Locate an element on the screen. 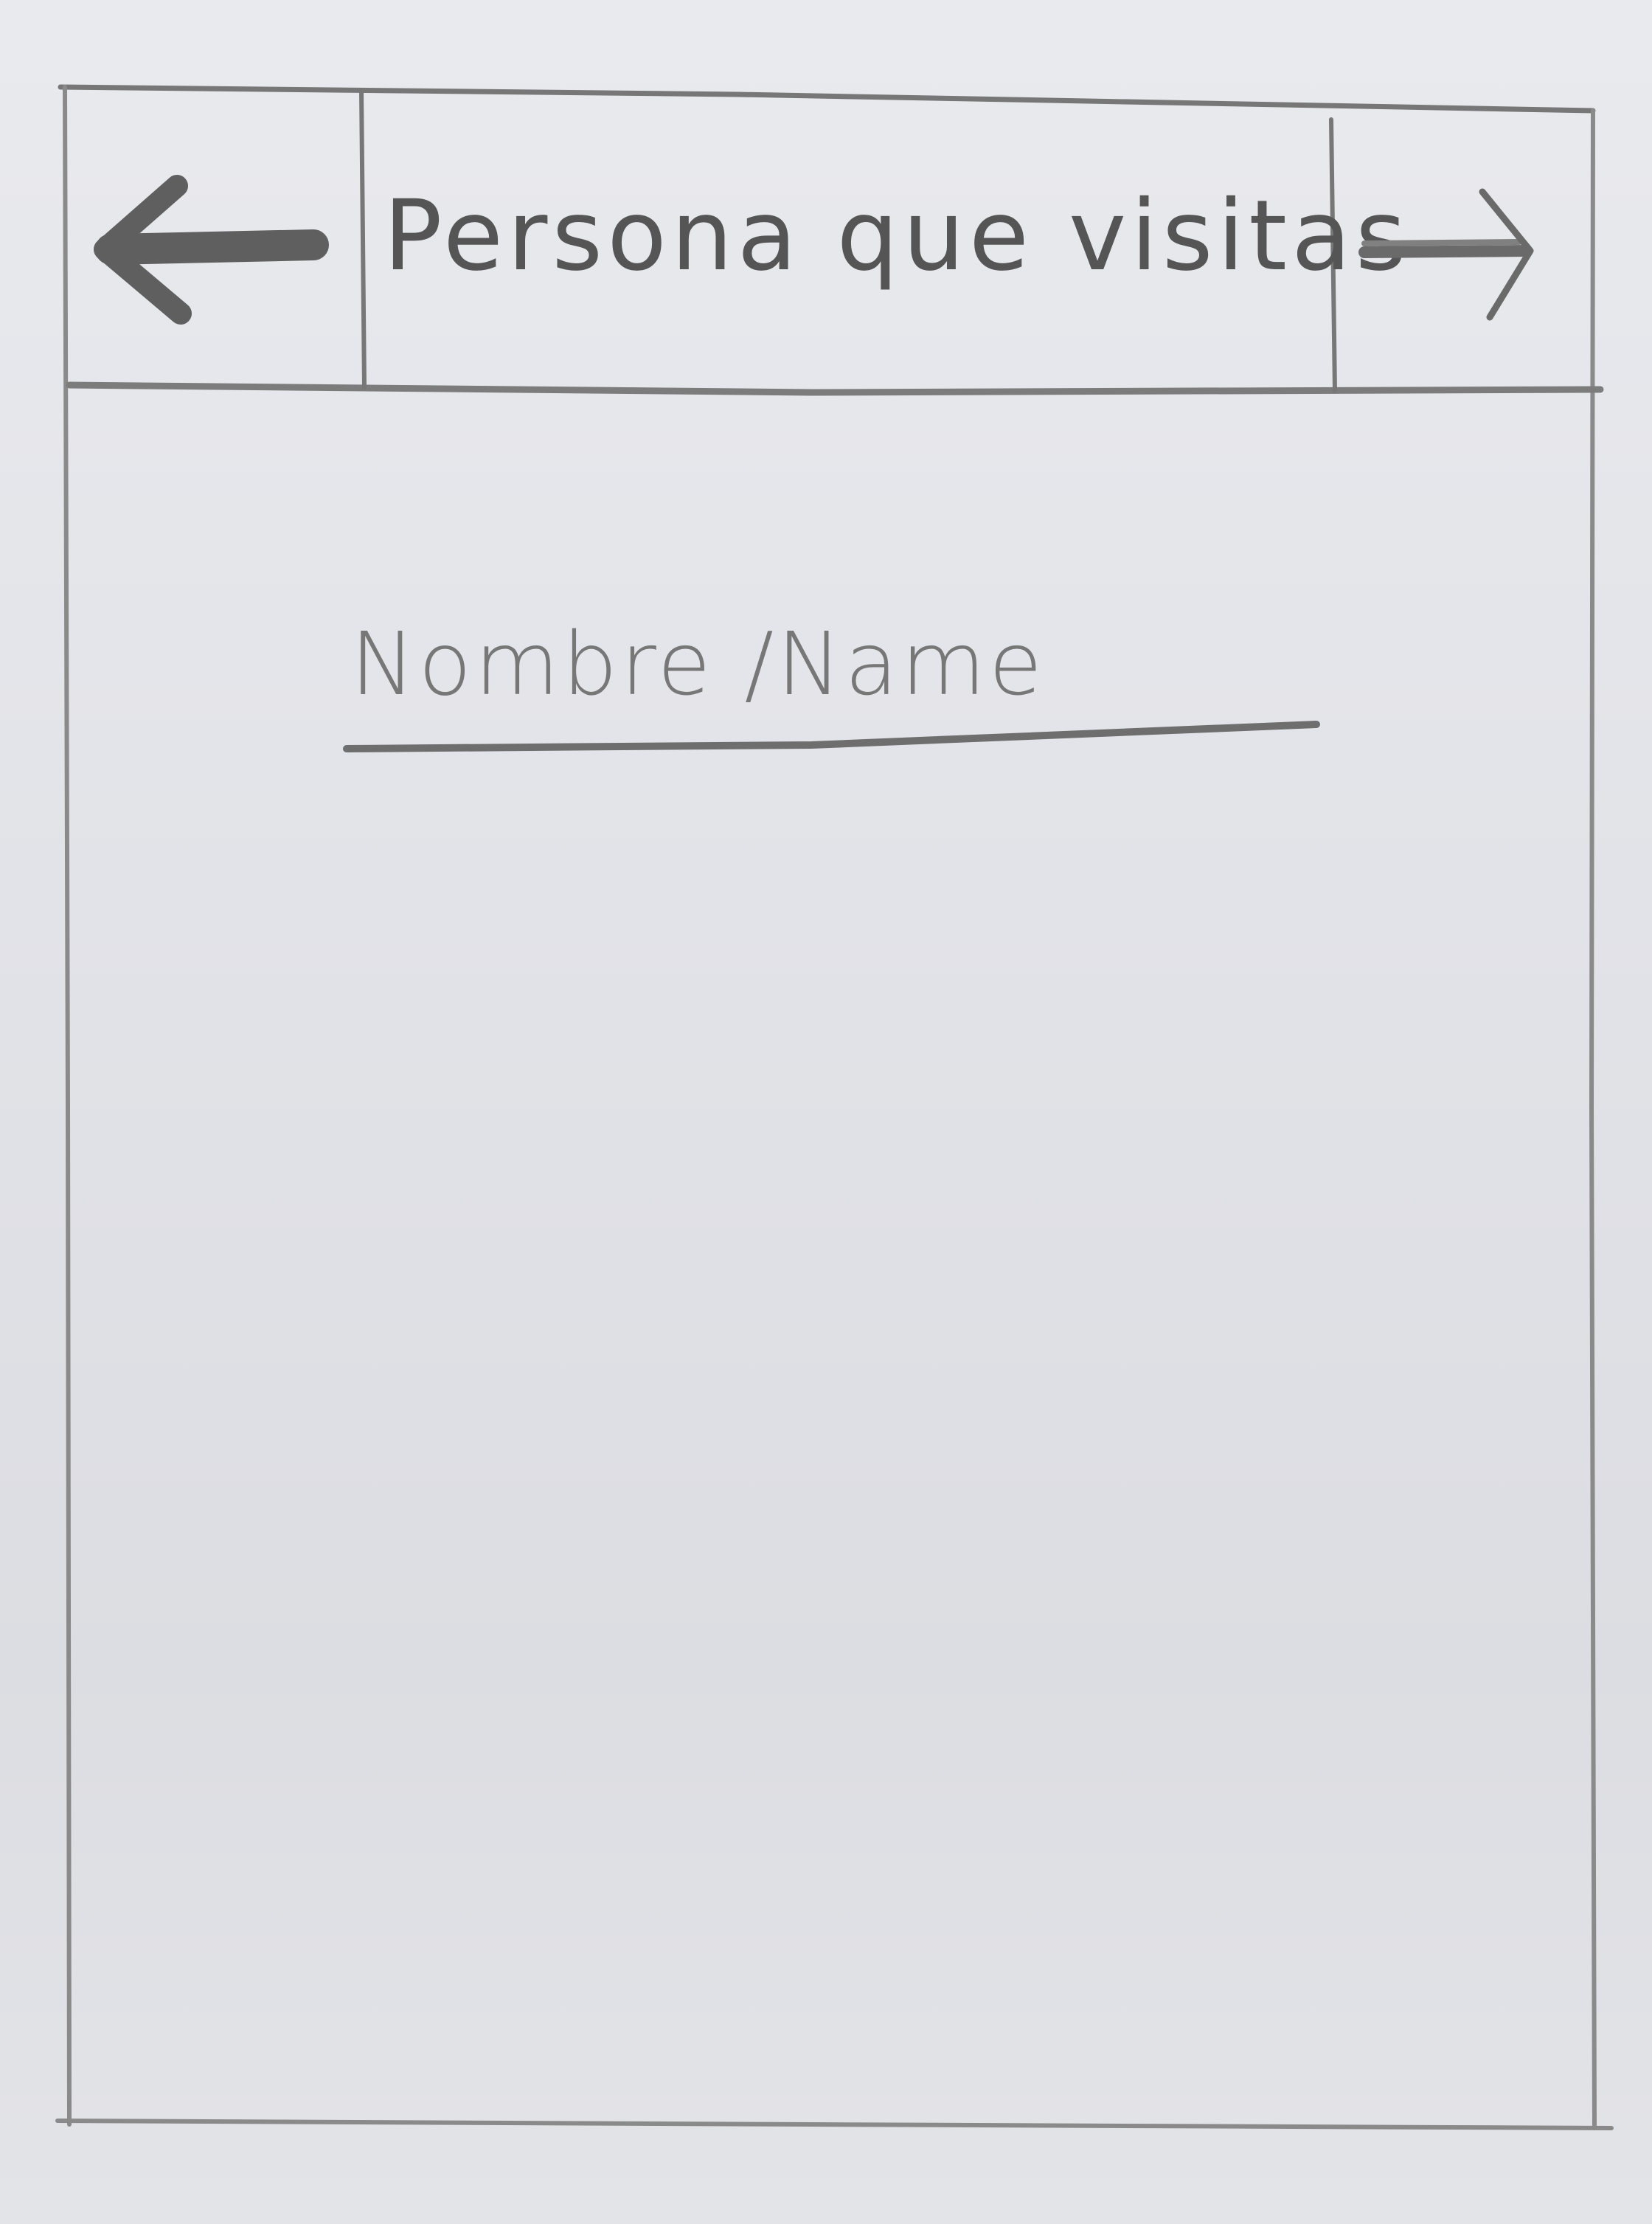  frame-left-line is located at coordinates (67, 1106).